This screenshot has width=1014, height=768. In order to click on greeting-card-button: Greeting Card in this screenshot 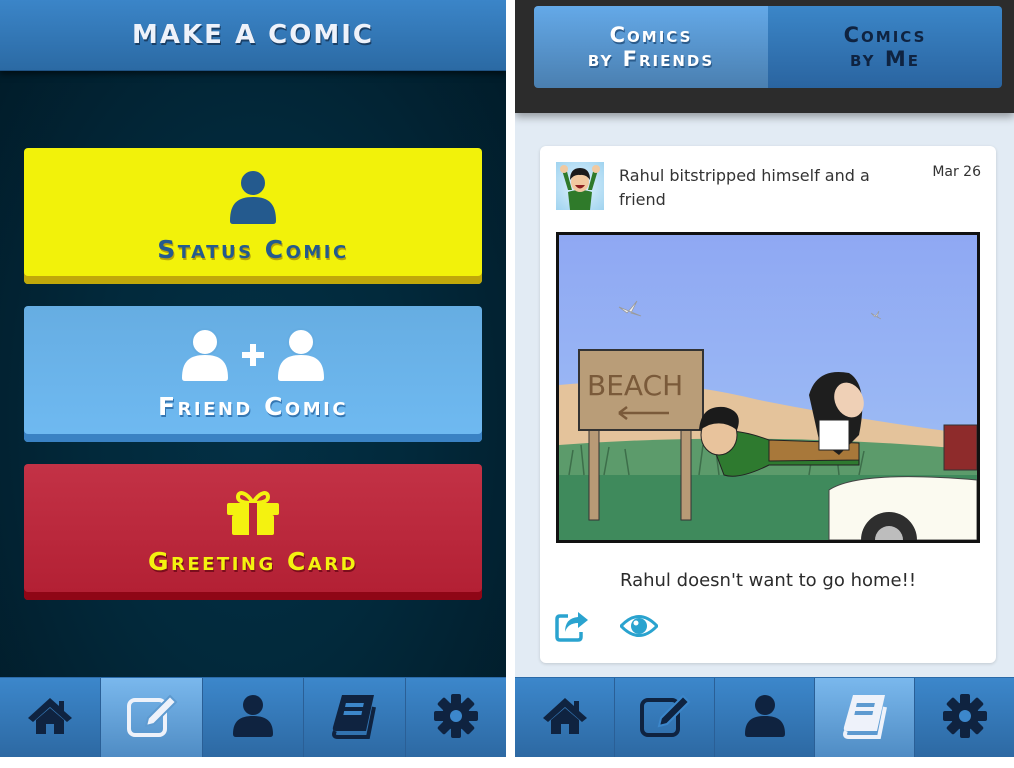, I will do `click(253, 532)`.